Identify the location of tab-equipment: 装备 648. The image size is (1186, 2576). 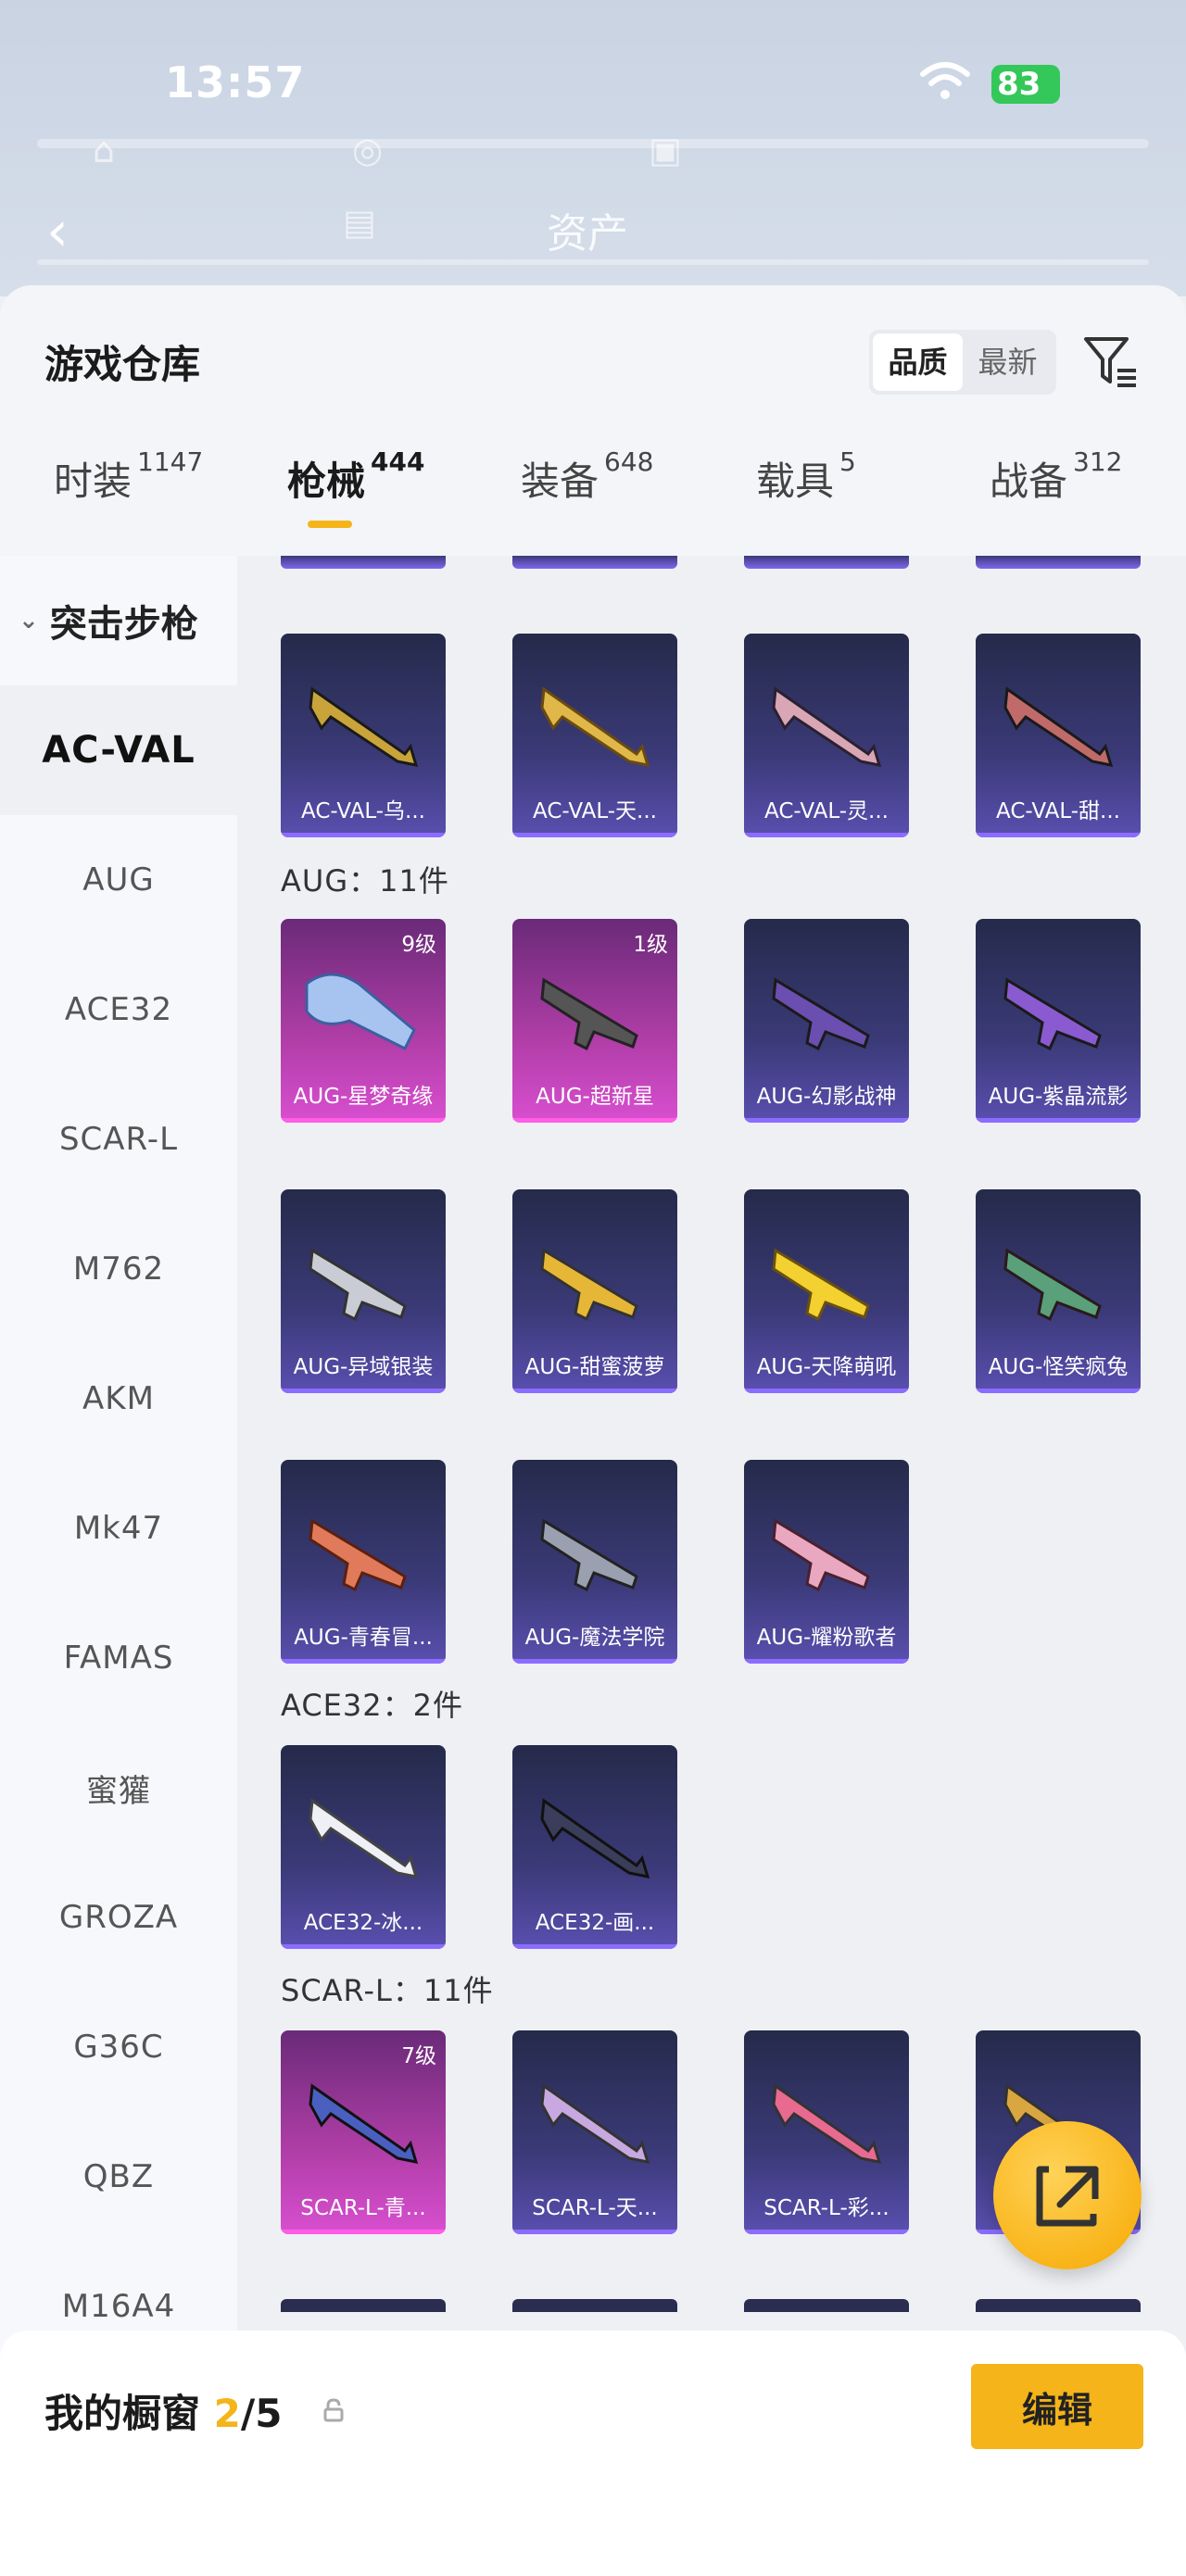
(587, 499).